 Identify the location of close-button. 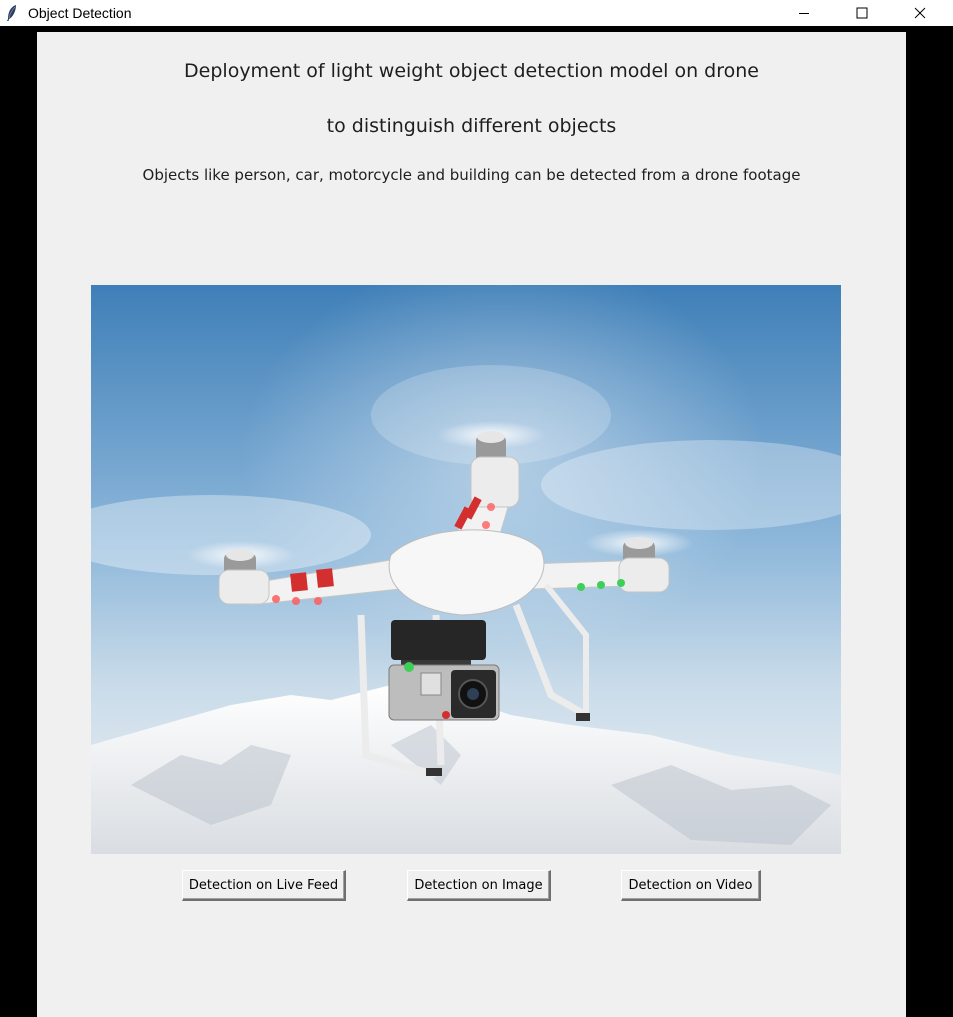
(920, 13).